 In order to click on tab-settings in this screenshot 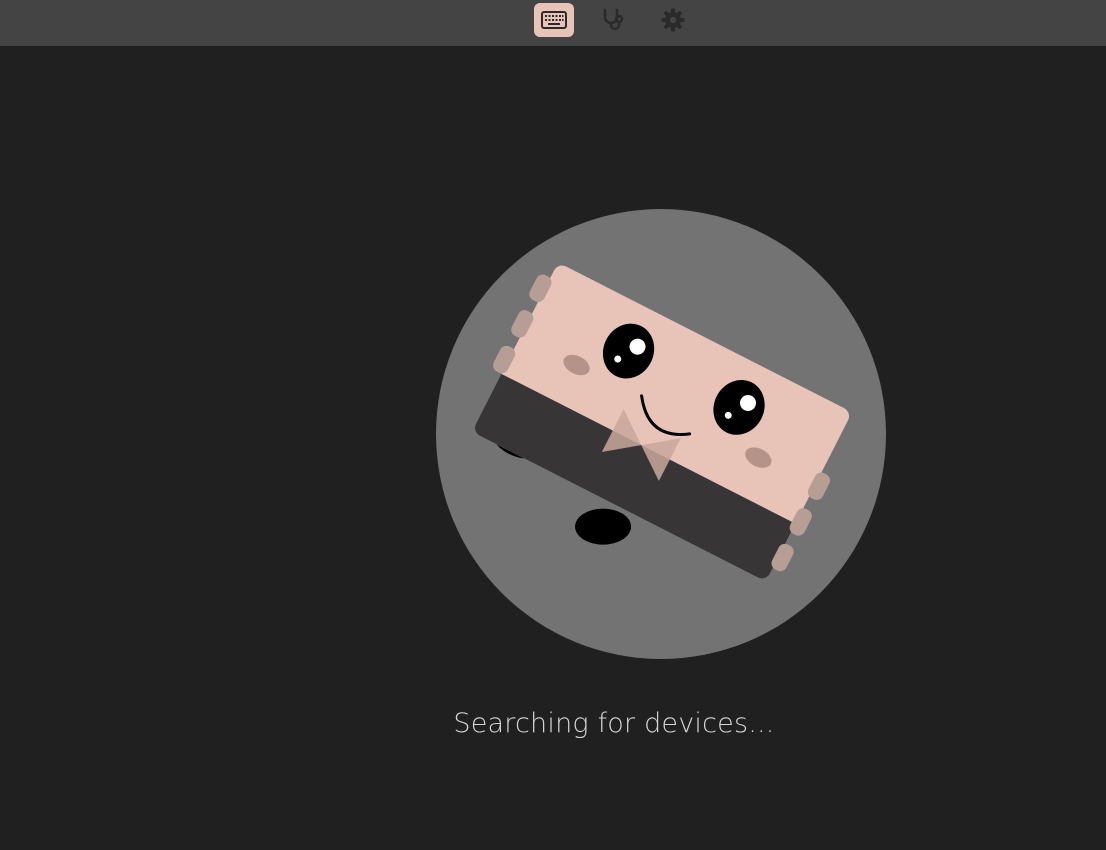, I will do `click(673, 20)`.